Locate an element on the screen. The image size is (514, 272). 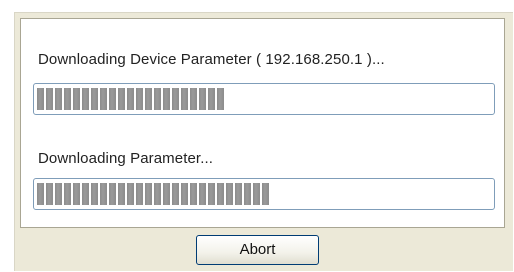
parameter-download-progress-bar is located at coordinates (264, 194).